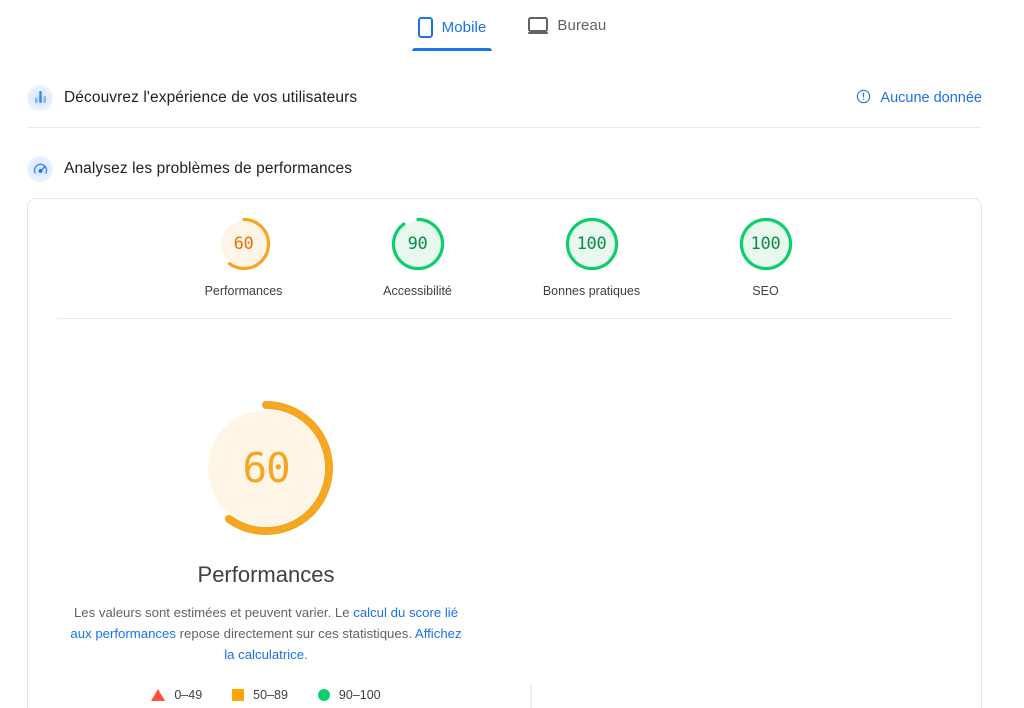  Describe the element at coordinates (417, 291) in the screenshot. I see `gauge-label: Accessibilité` at that location.